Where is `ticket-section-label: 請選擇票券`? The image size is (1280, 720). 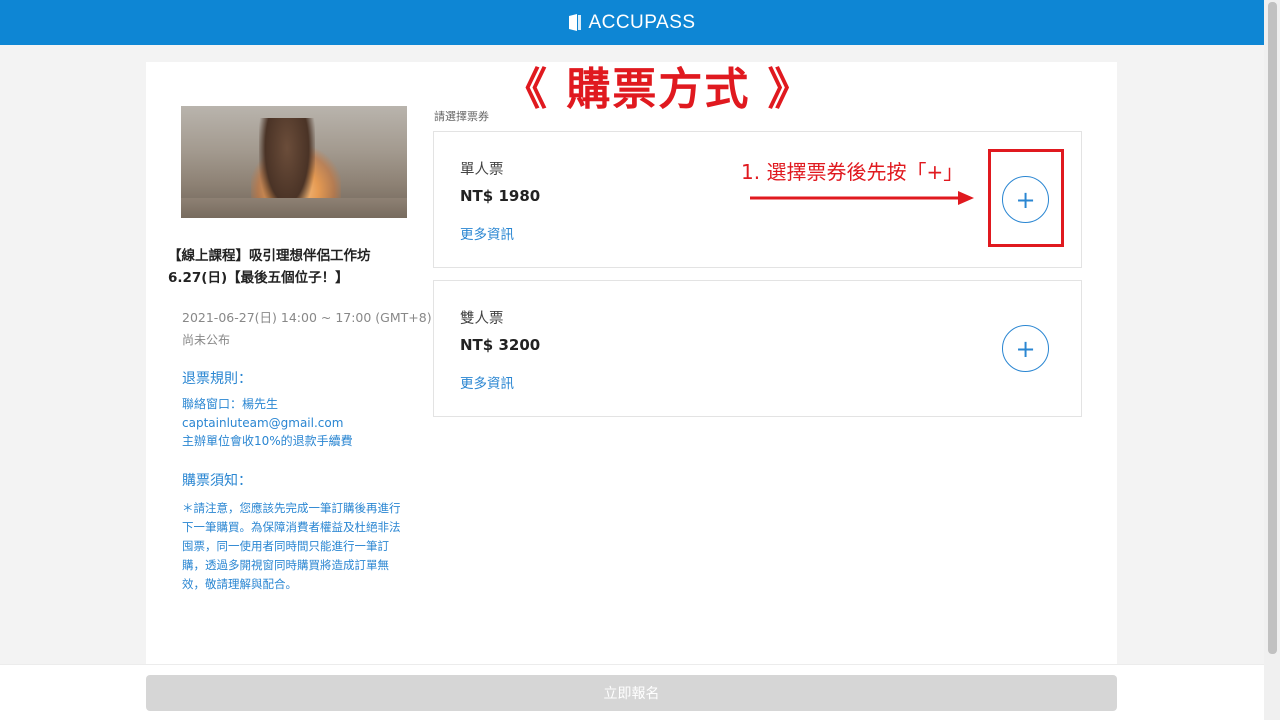 ticket-section-label: 請選擇票券 is located at coordinates (461, 116).